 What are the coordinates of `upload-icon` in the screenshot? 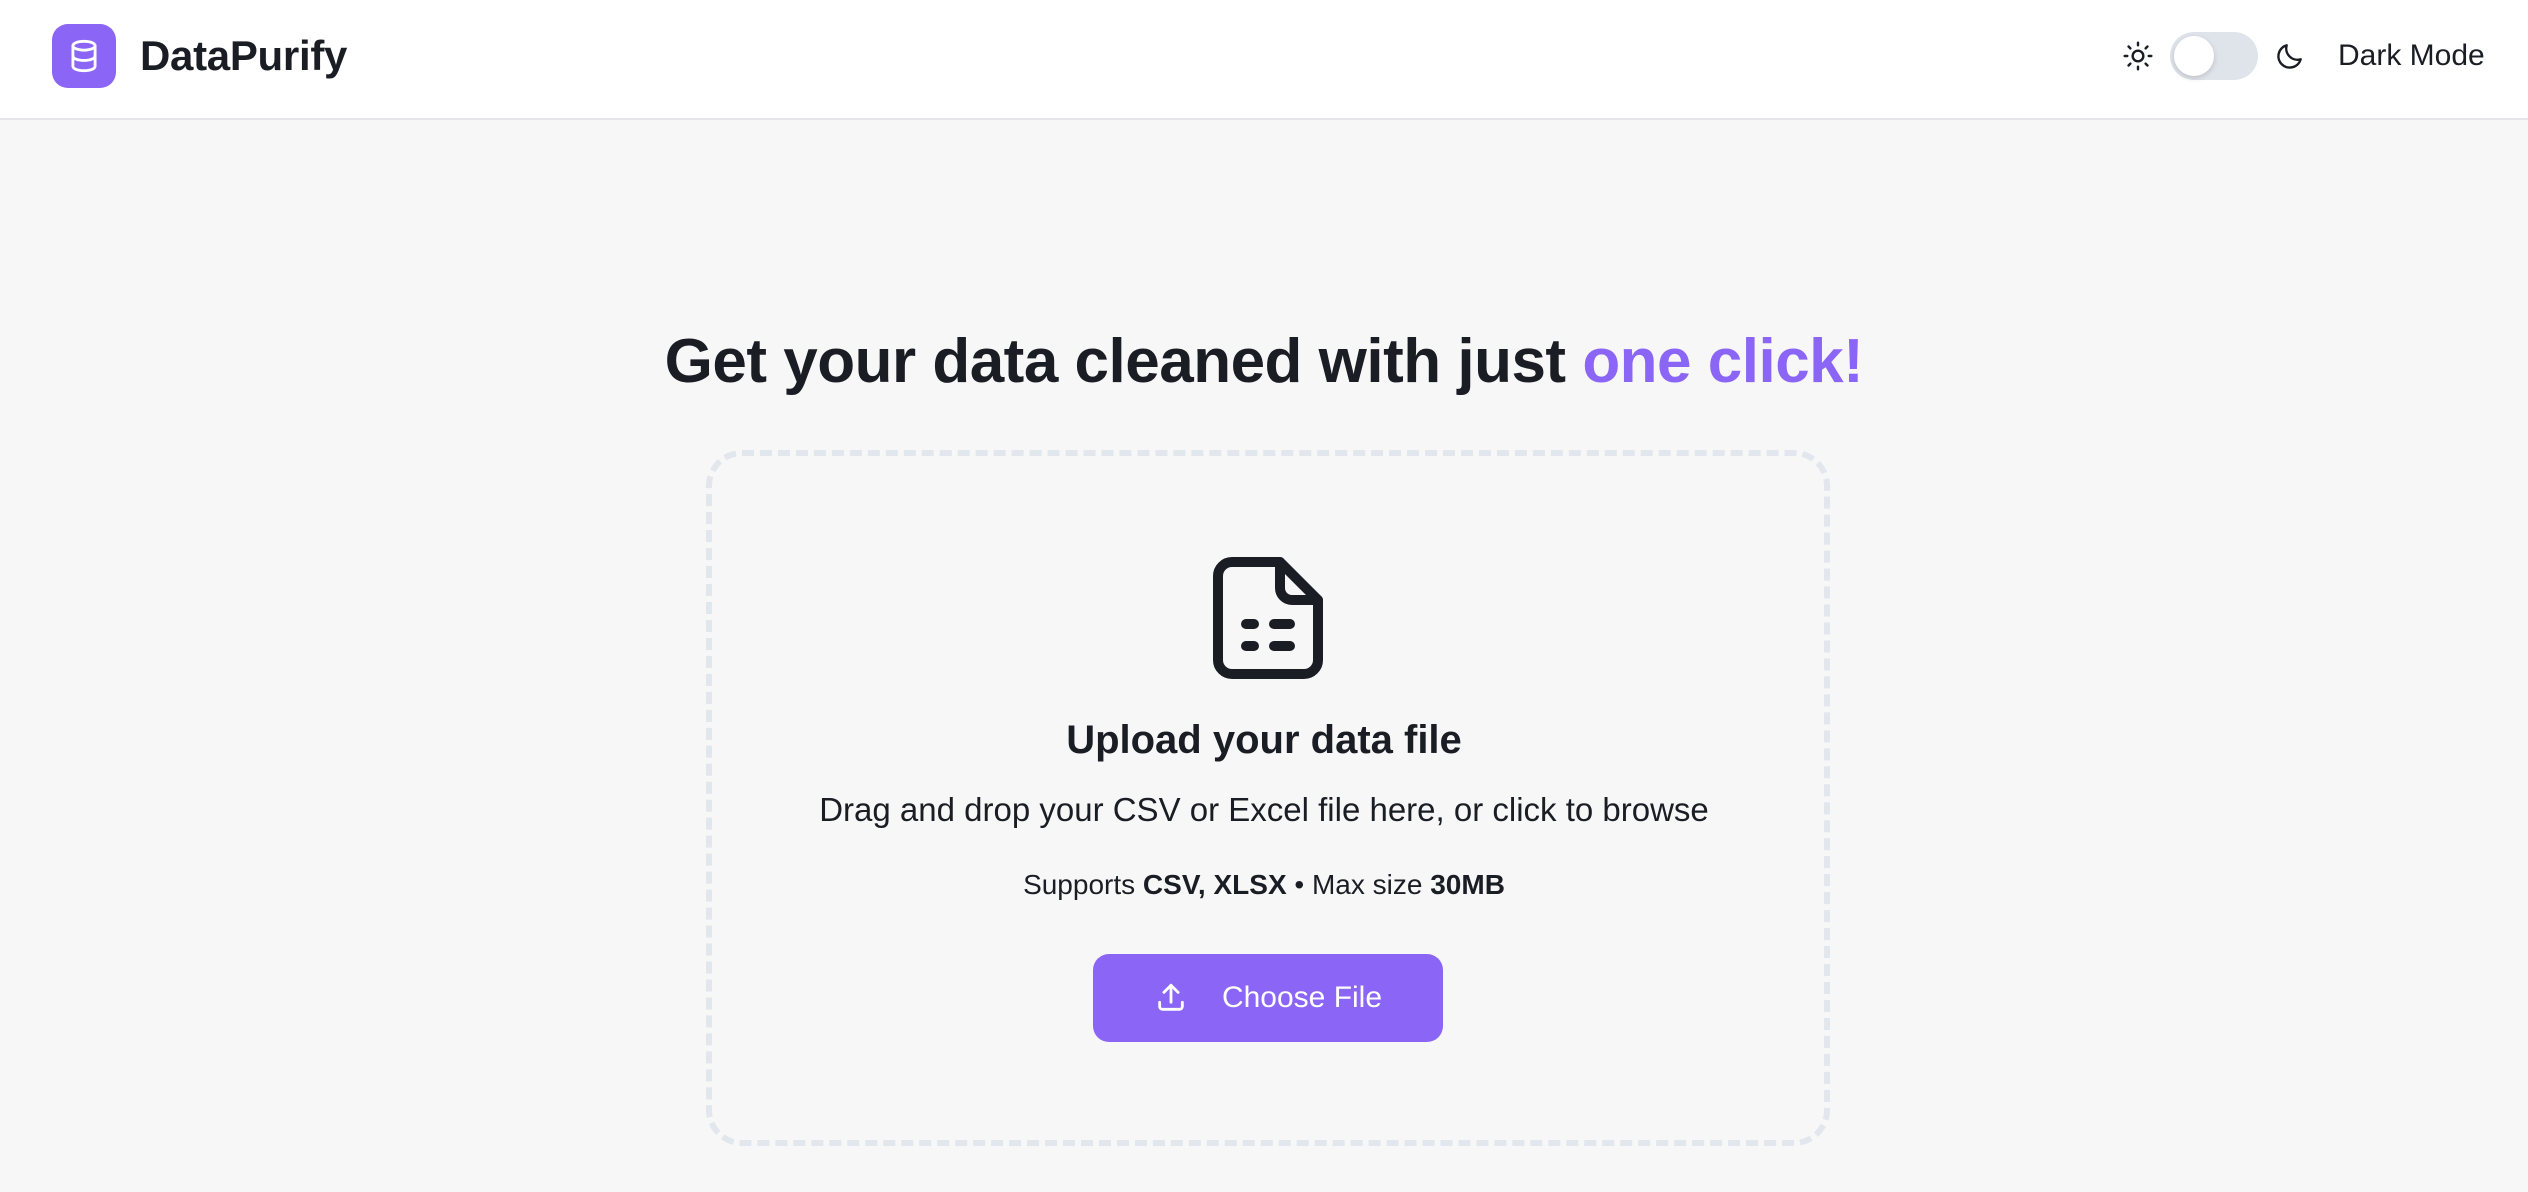 It's located at (1171, 997).